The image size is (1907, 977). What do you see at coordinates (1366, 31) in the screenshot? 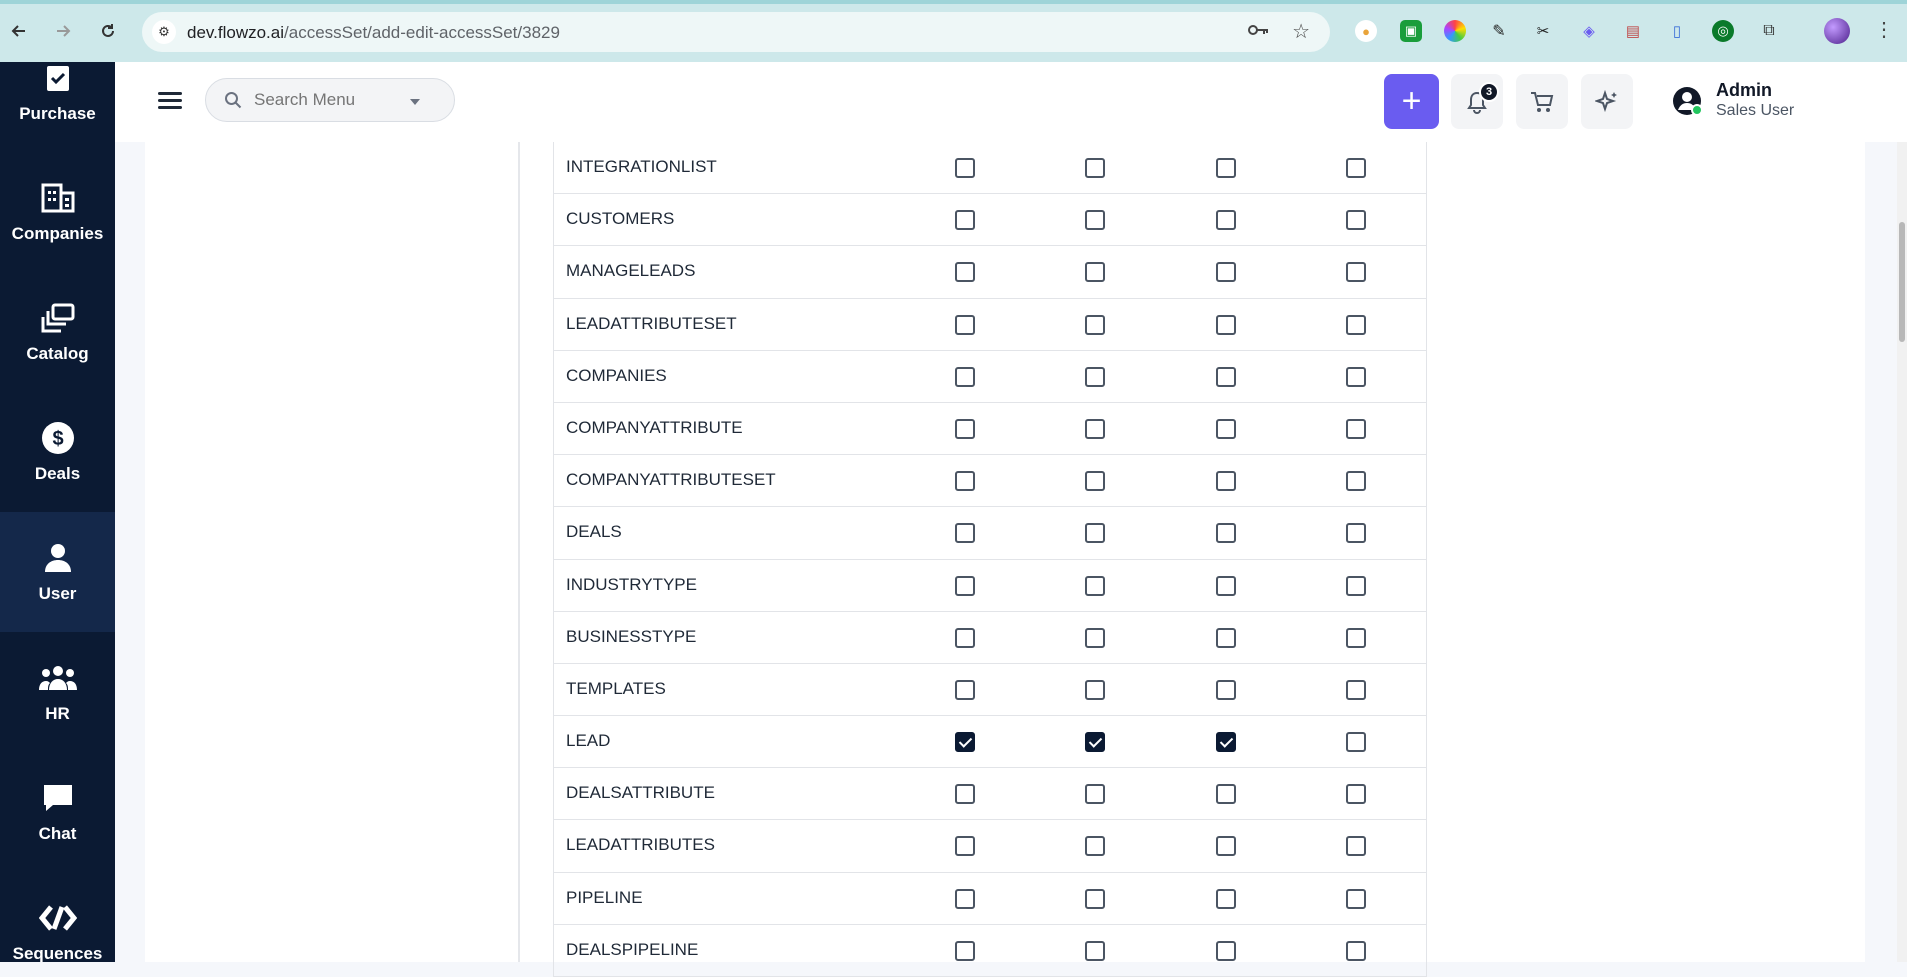
I see `extension-1-icon: ●` at bounding box center [1366, 31].